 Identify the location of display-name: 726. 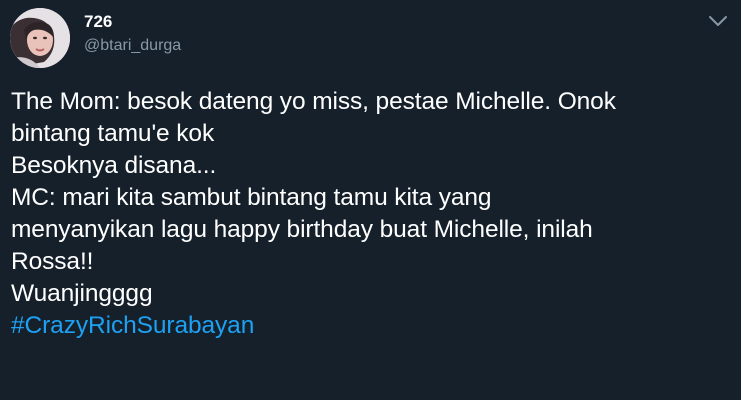
(98, 22).